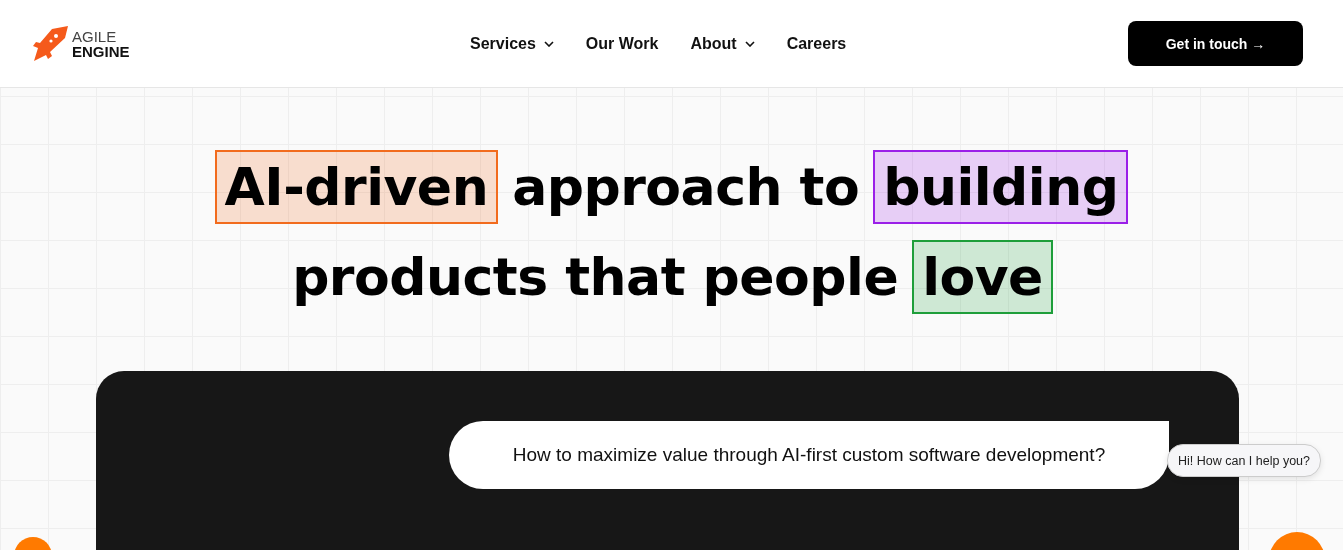 This screenshot has height=550, width=1343. Describe the element at coordinates (101, 43) in the screenshot. I see `logo-text: AGILE ENGINE` at that location.